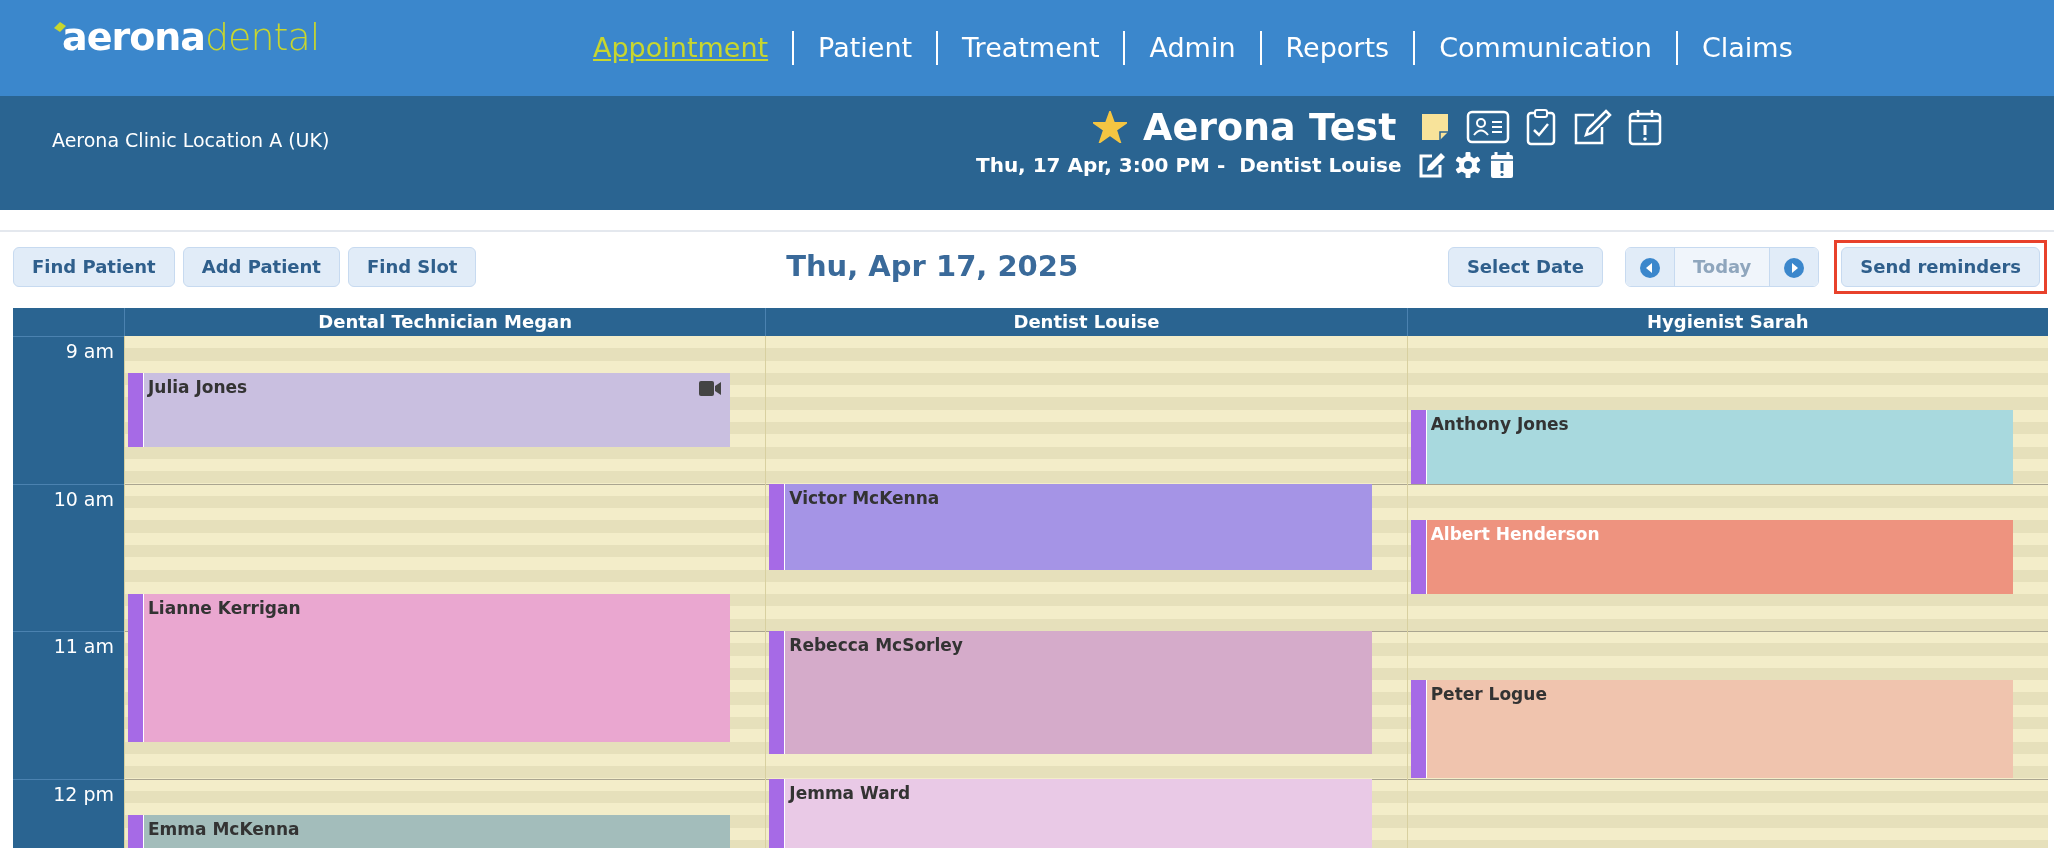  I want to click on appointment-info: Thu, 17 Apr, 3:00 PM - Dentist Louise, so click(1189, 165).